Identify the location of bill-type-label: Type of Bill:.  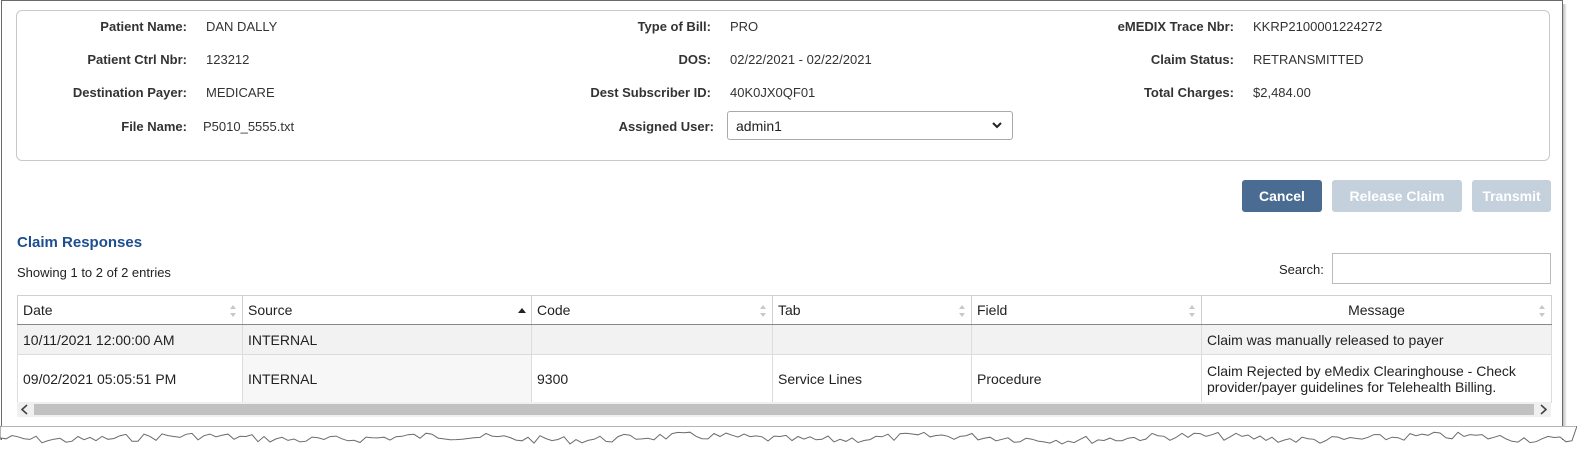
(674, 26).